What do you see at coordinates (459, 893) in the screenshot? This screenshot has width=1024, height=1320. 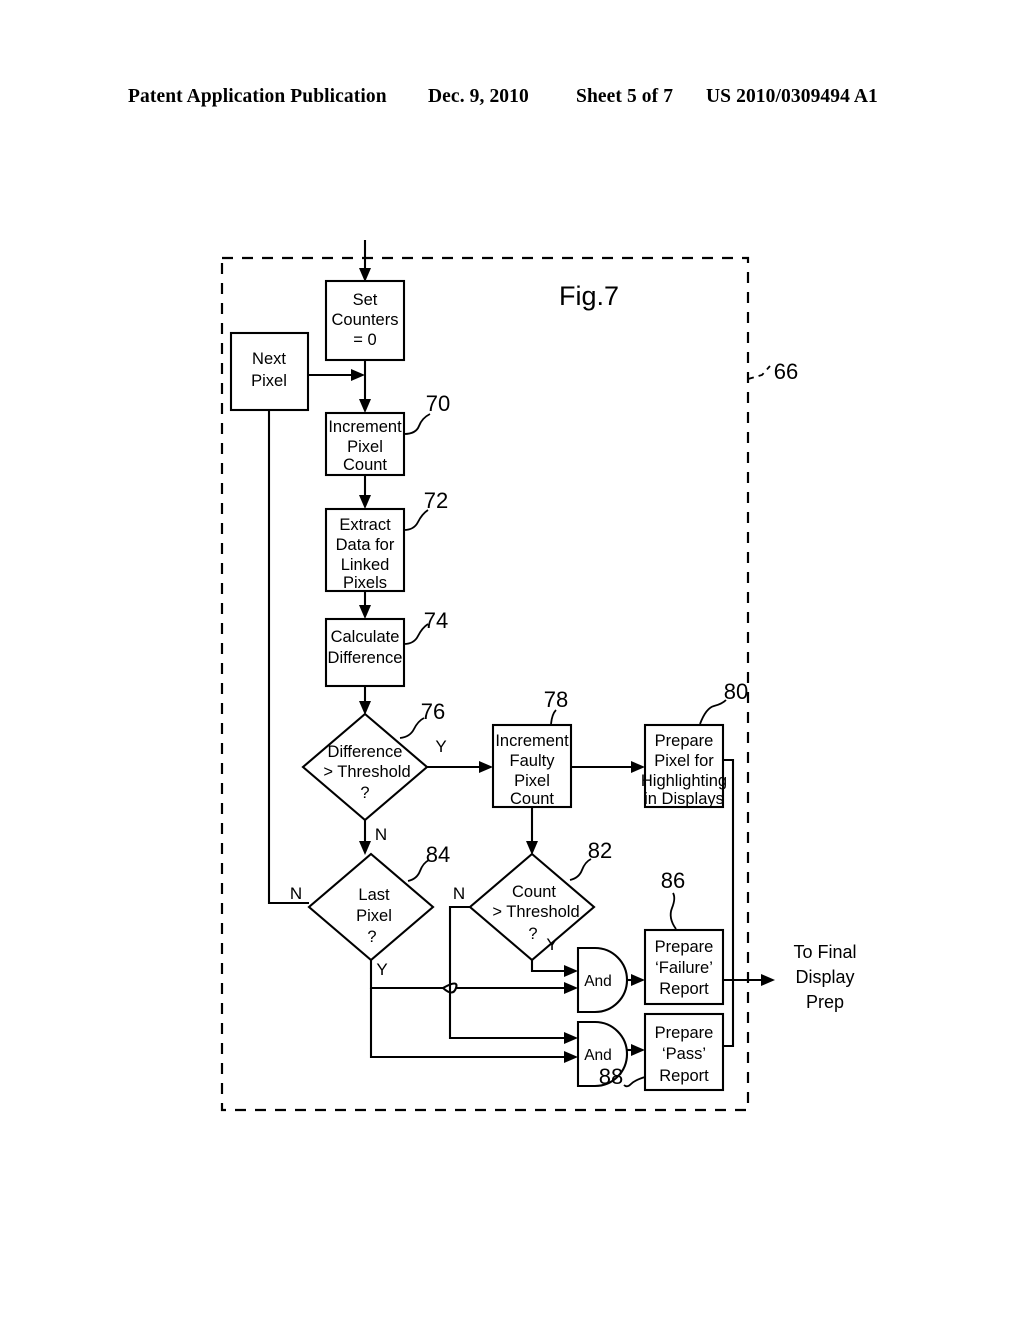 I see `label-count-no: N` at bounding box center [459, 893].